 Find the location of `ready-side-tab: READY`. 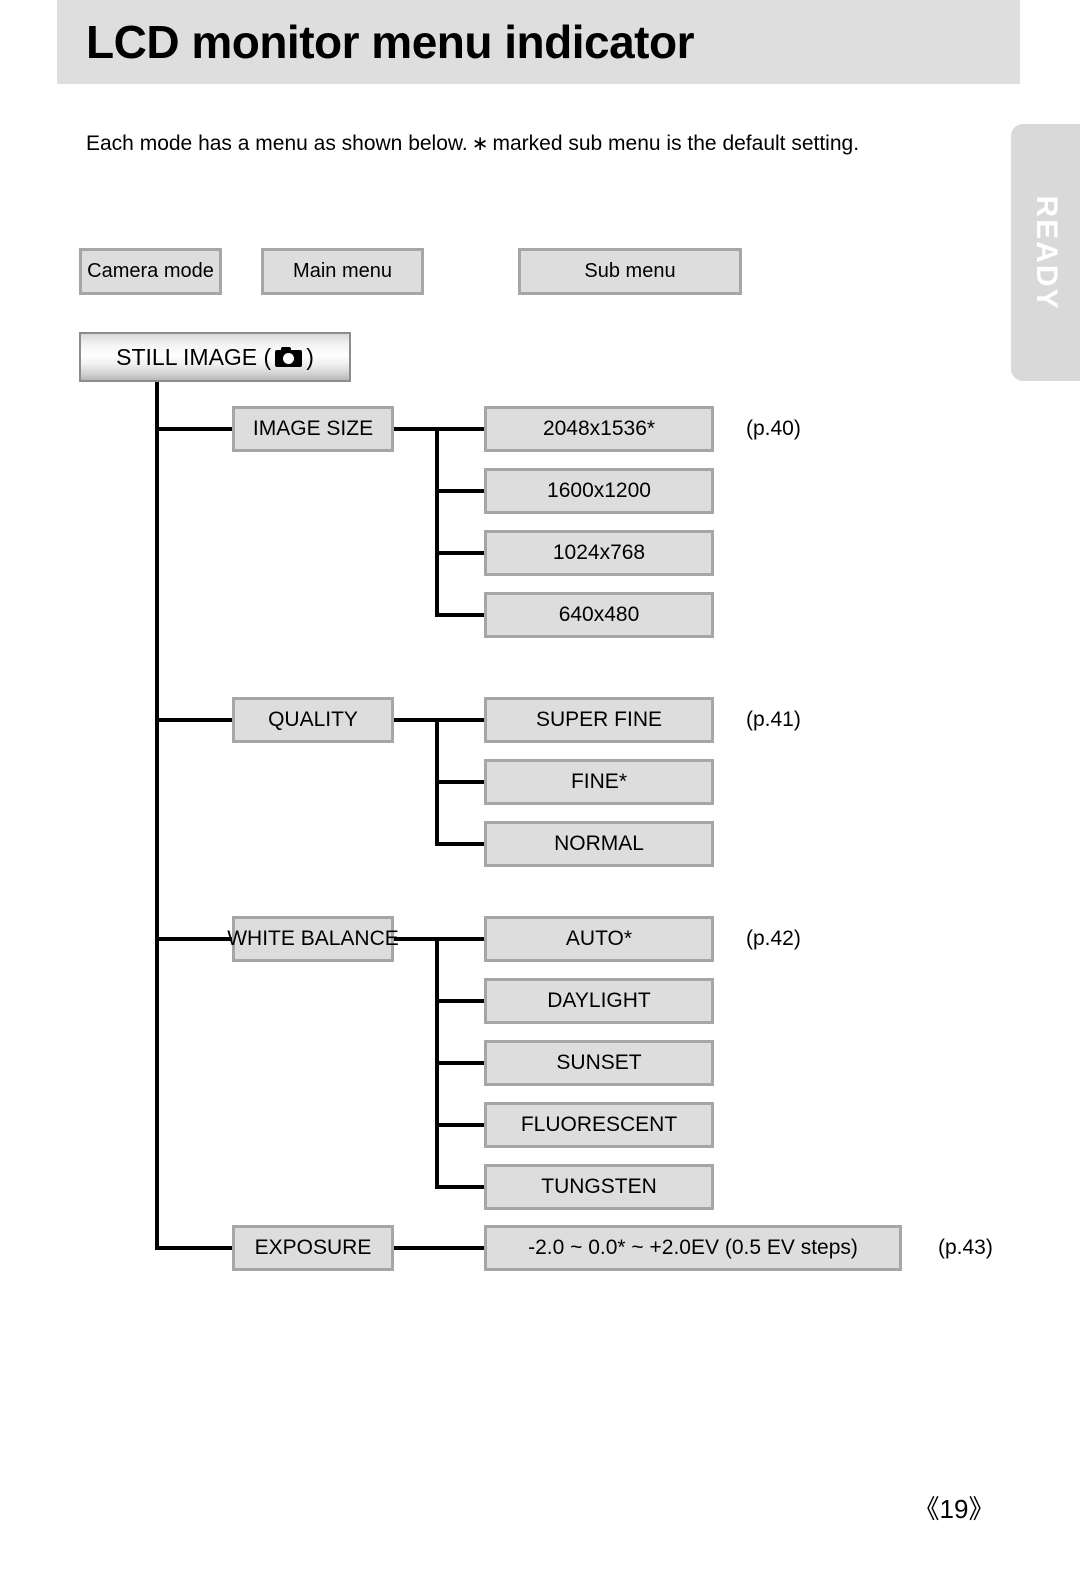

ready-side-tab: READY is located at coordinates (1045, 252).